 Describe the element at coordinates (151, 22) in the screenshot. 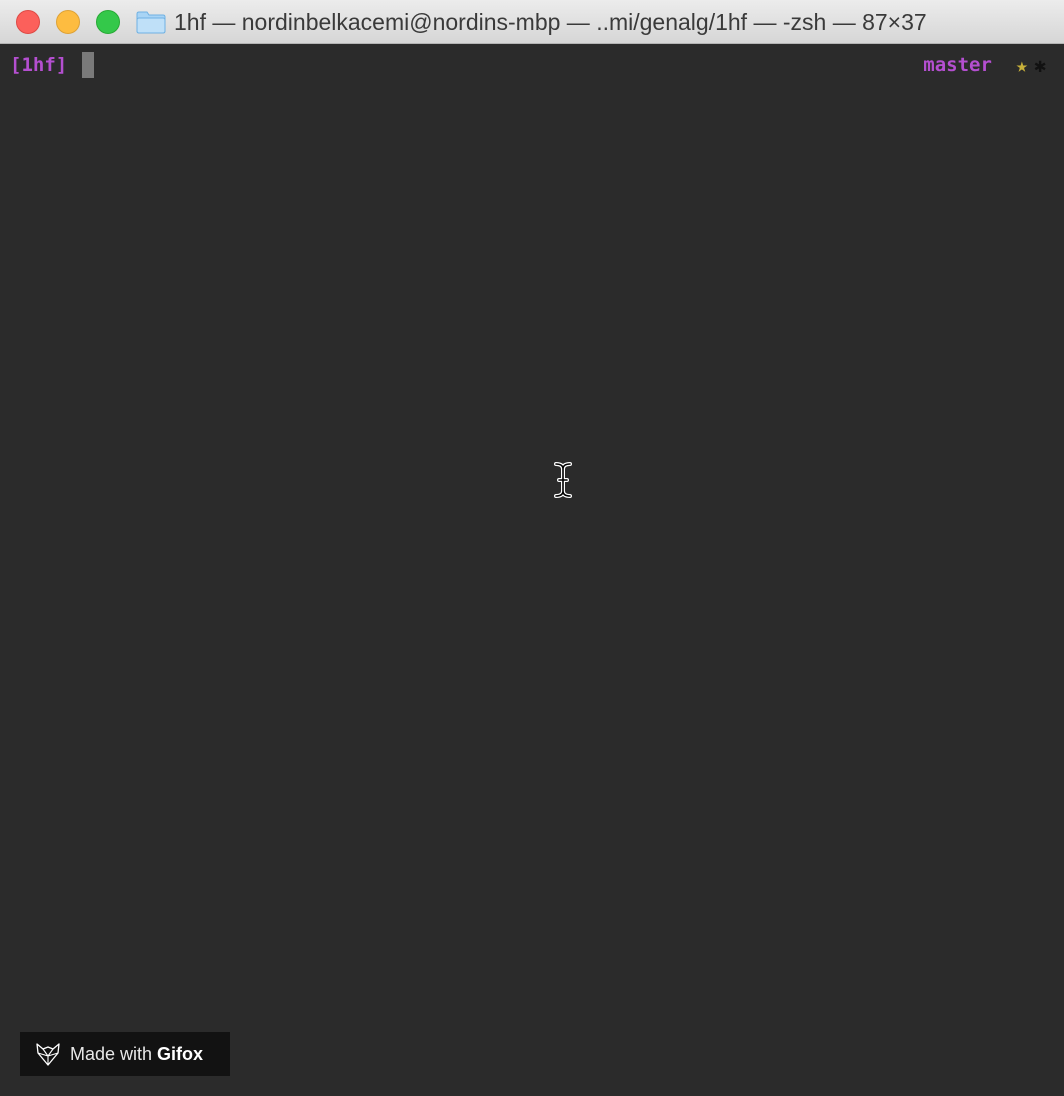

I see `folder-icon` at that location.